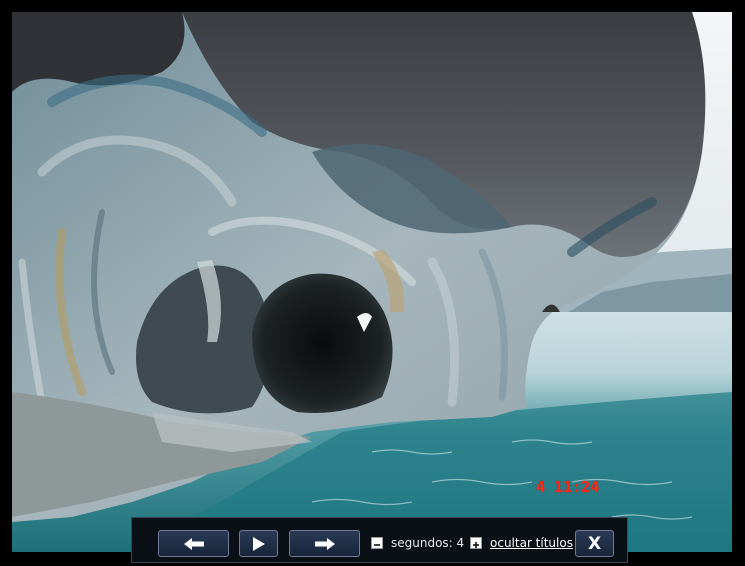  I want to click on plus-icon, so click(476, 543).